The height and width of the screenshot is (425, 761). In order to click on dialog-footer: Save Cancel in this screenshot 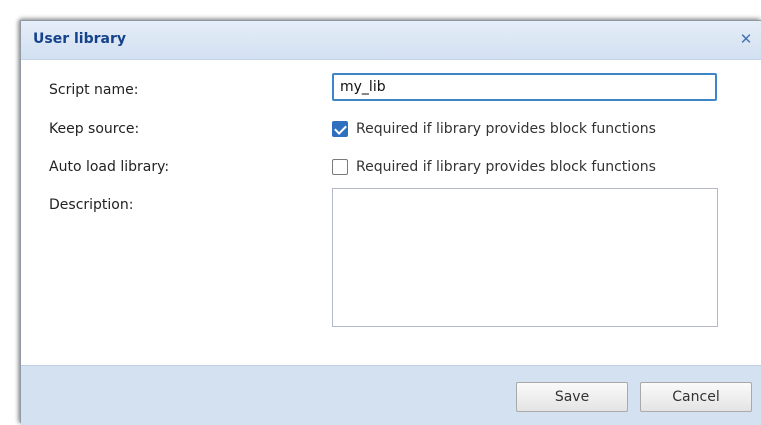, I will do `click(391, 395)`.